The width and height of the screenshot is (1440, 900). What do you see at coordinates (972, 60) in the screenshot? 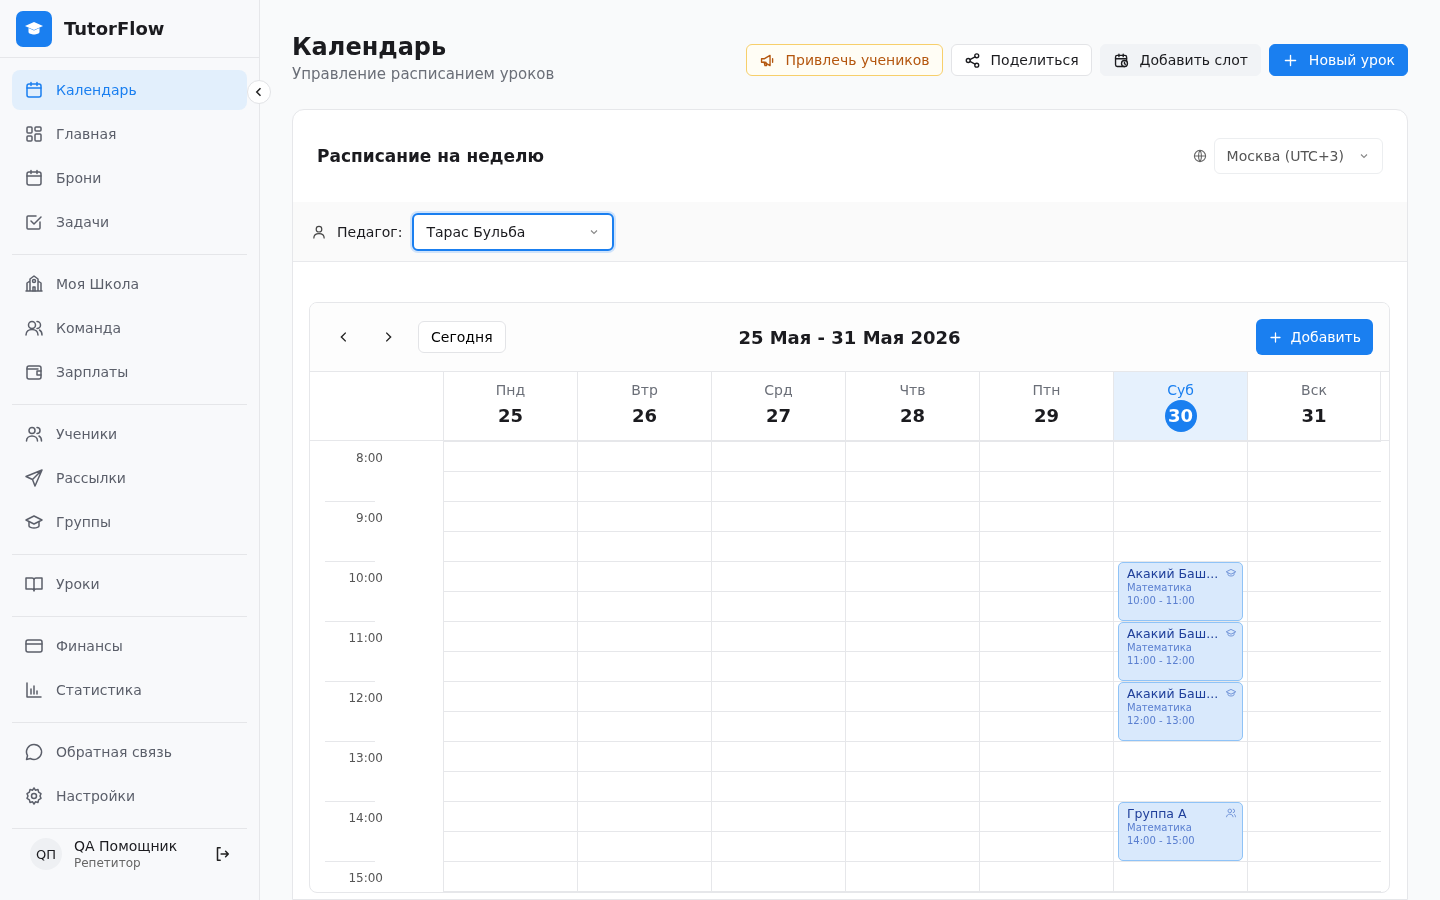
I see `share-icon` at bounding box center [972, 60].